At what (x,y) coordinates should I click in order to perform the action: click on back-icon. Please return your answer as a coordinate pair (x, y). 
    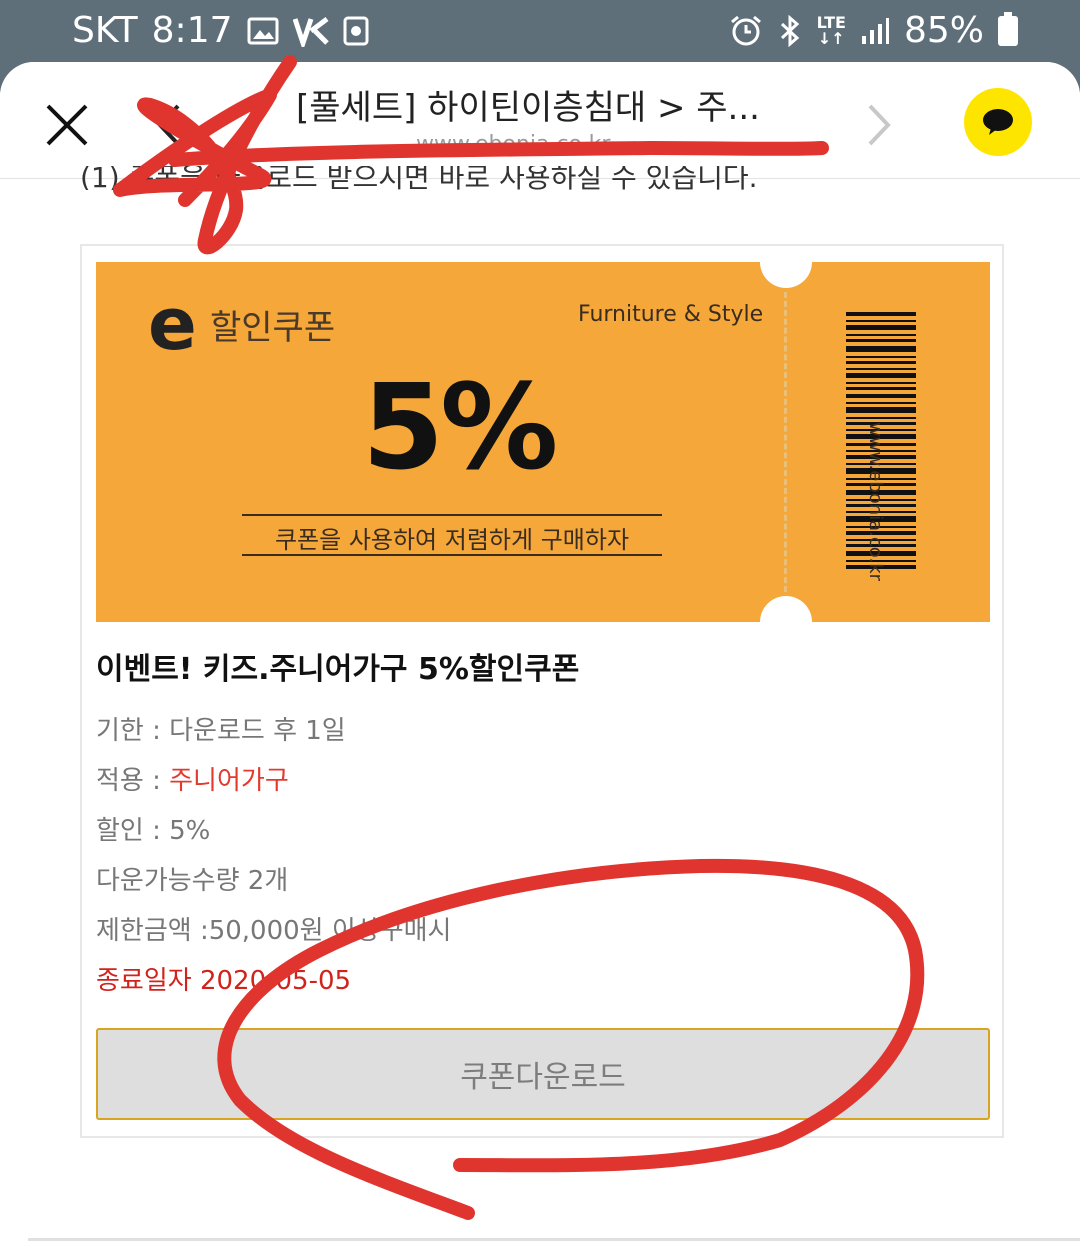
    Looking at the image, I should click on (169, 125).